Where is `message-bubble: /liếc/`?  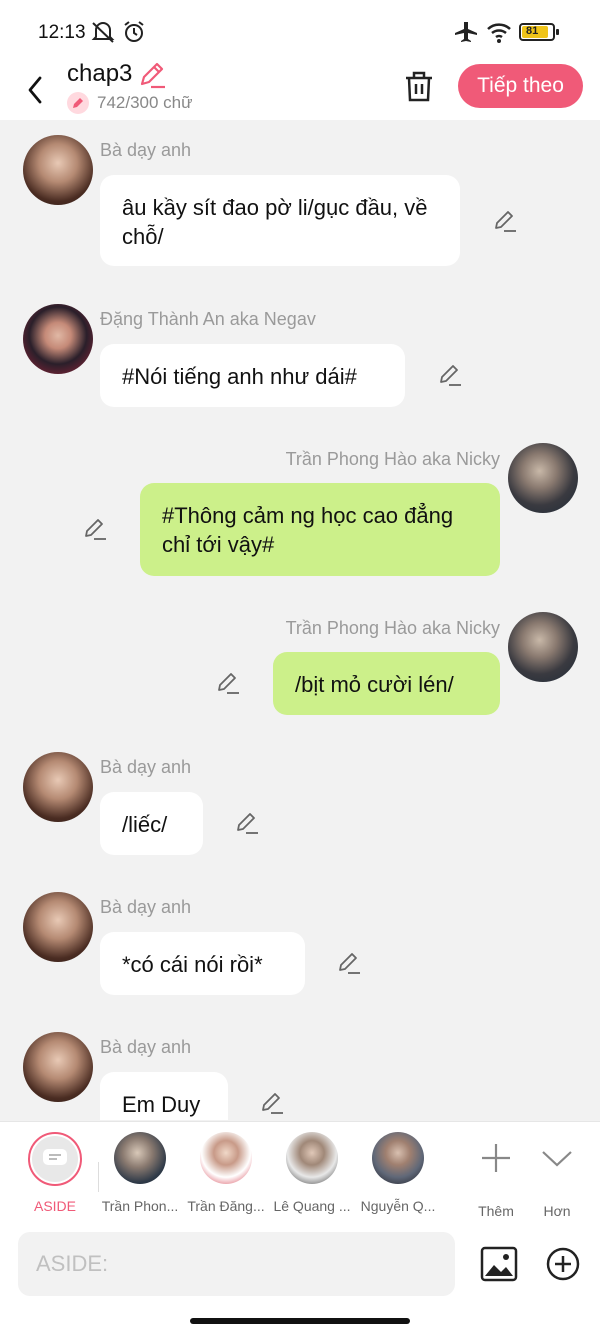
message-bubble: /liếc/ is located at coordinates (151, 823).